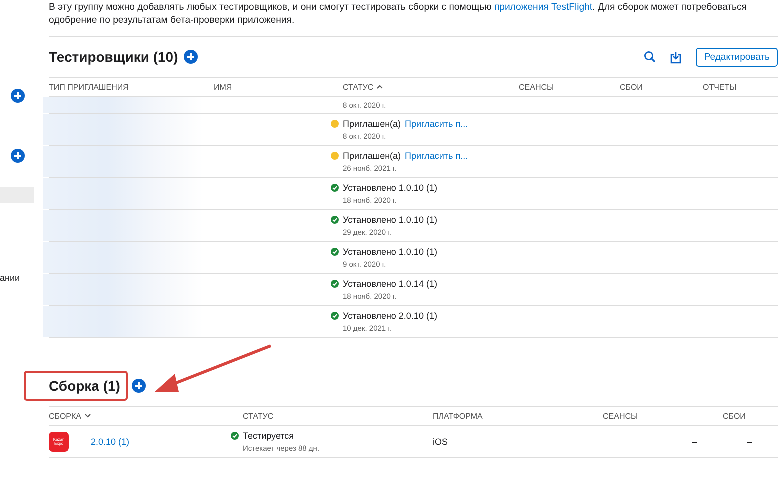 The image size is (782, 483). Describe the element at coordinates (146, 416) in the screenshot. I see `column-header: СБОРКА` at that location.